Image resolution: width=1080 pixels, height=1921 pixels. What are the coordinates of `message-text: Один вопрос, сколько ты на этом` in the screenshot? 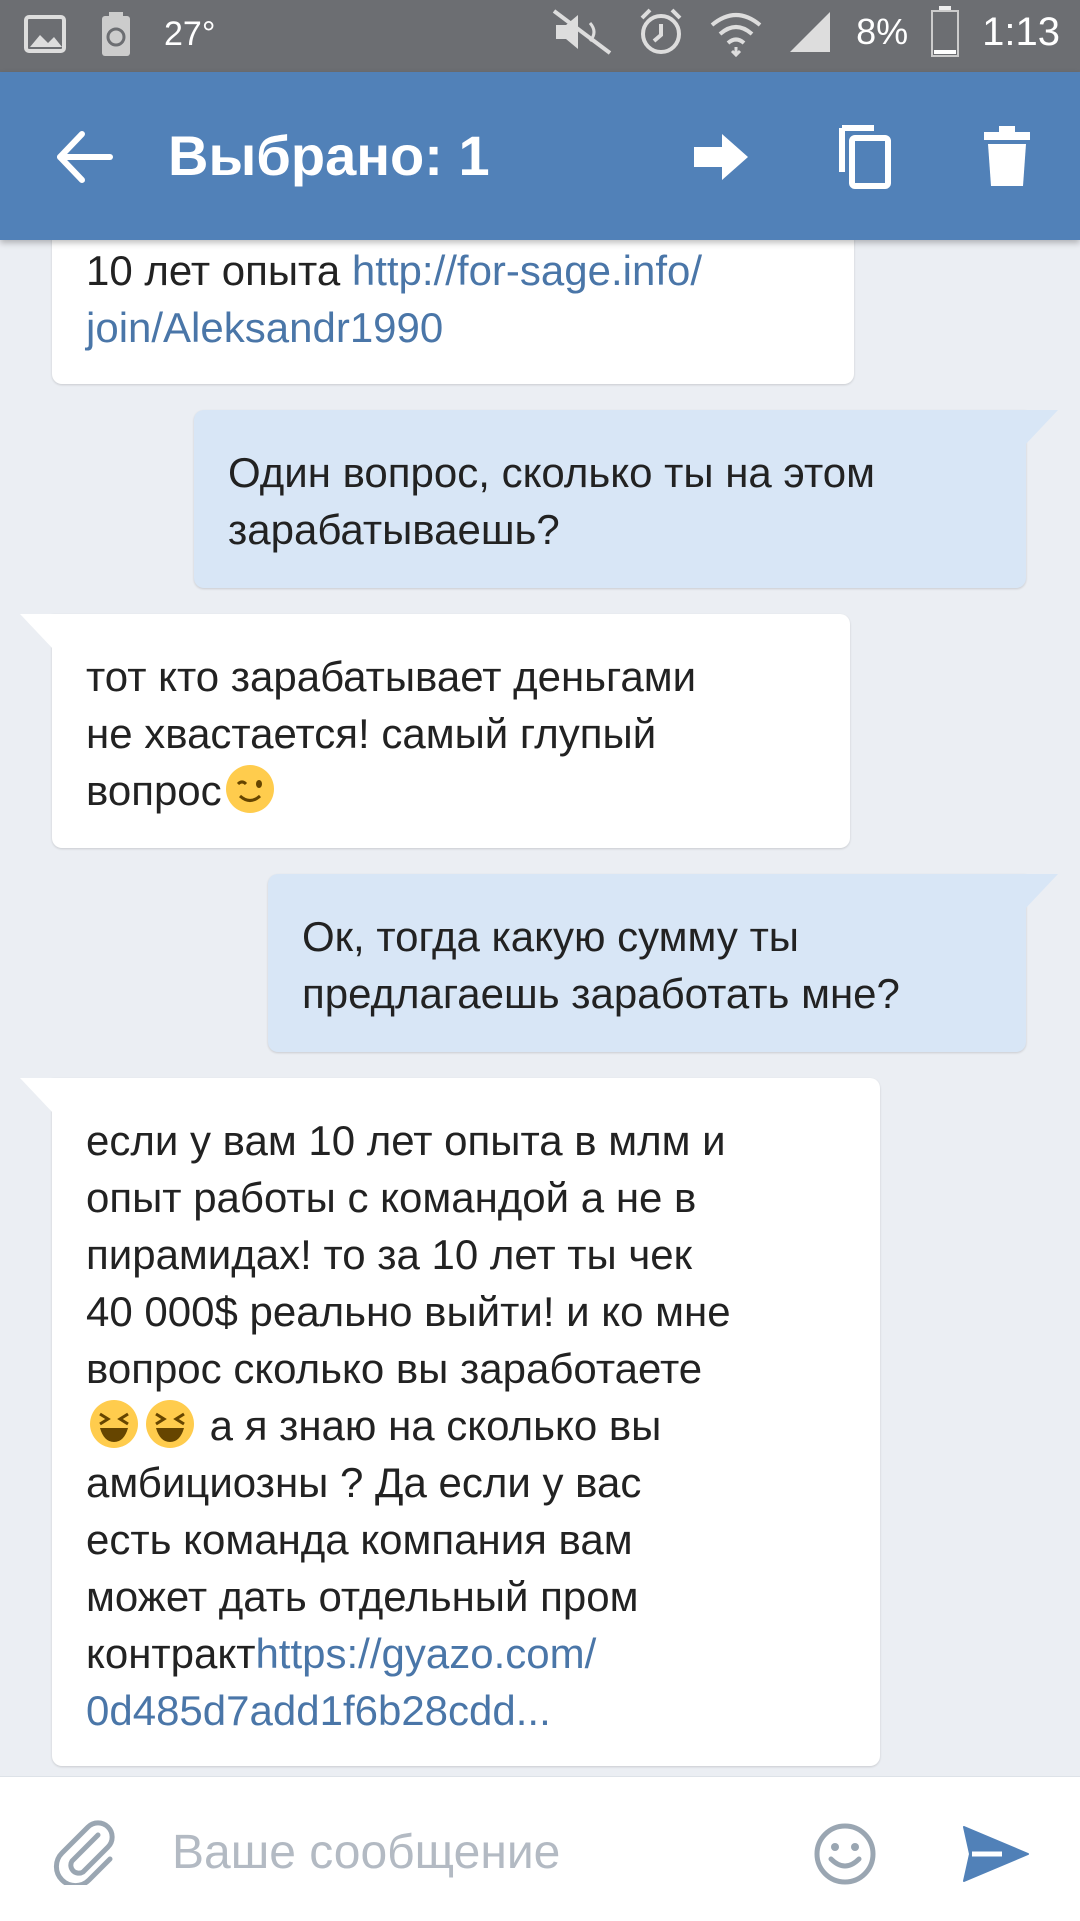 It's located at (551, 472).